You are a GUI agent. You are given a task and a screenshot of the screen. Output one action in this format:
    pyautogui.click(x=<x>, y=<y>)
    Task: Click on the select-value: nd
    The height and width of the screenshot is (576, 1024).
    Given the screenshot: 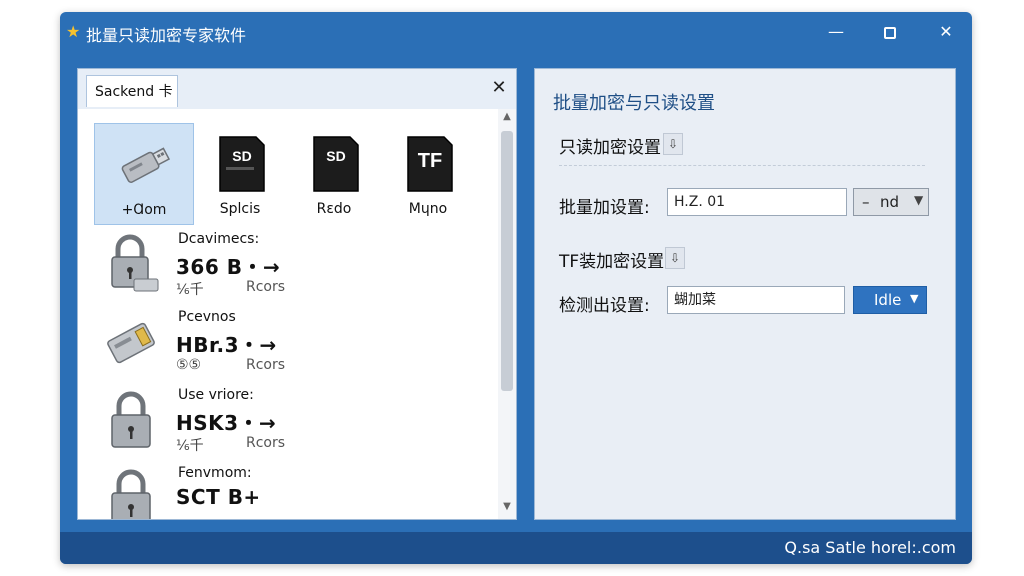 What is the action you would take?
    pyautogui.click(x=890, y=202)
    